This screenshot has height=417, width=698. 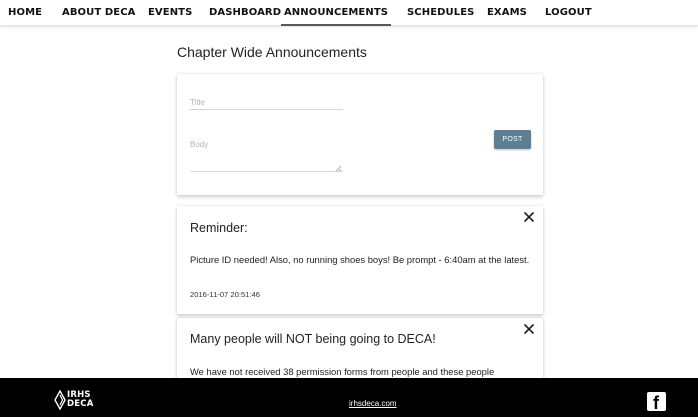 What do you see at coordinates (568, 13) in the screenshot?
I see `nav-logout: LOGOUT` at bounding box center [568, 13].